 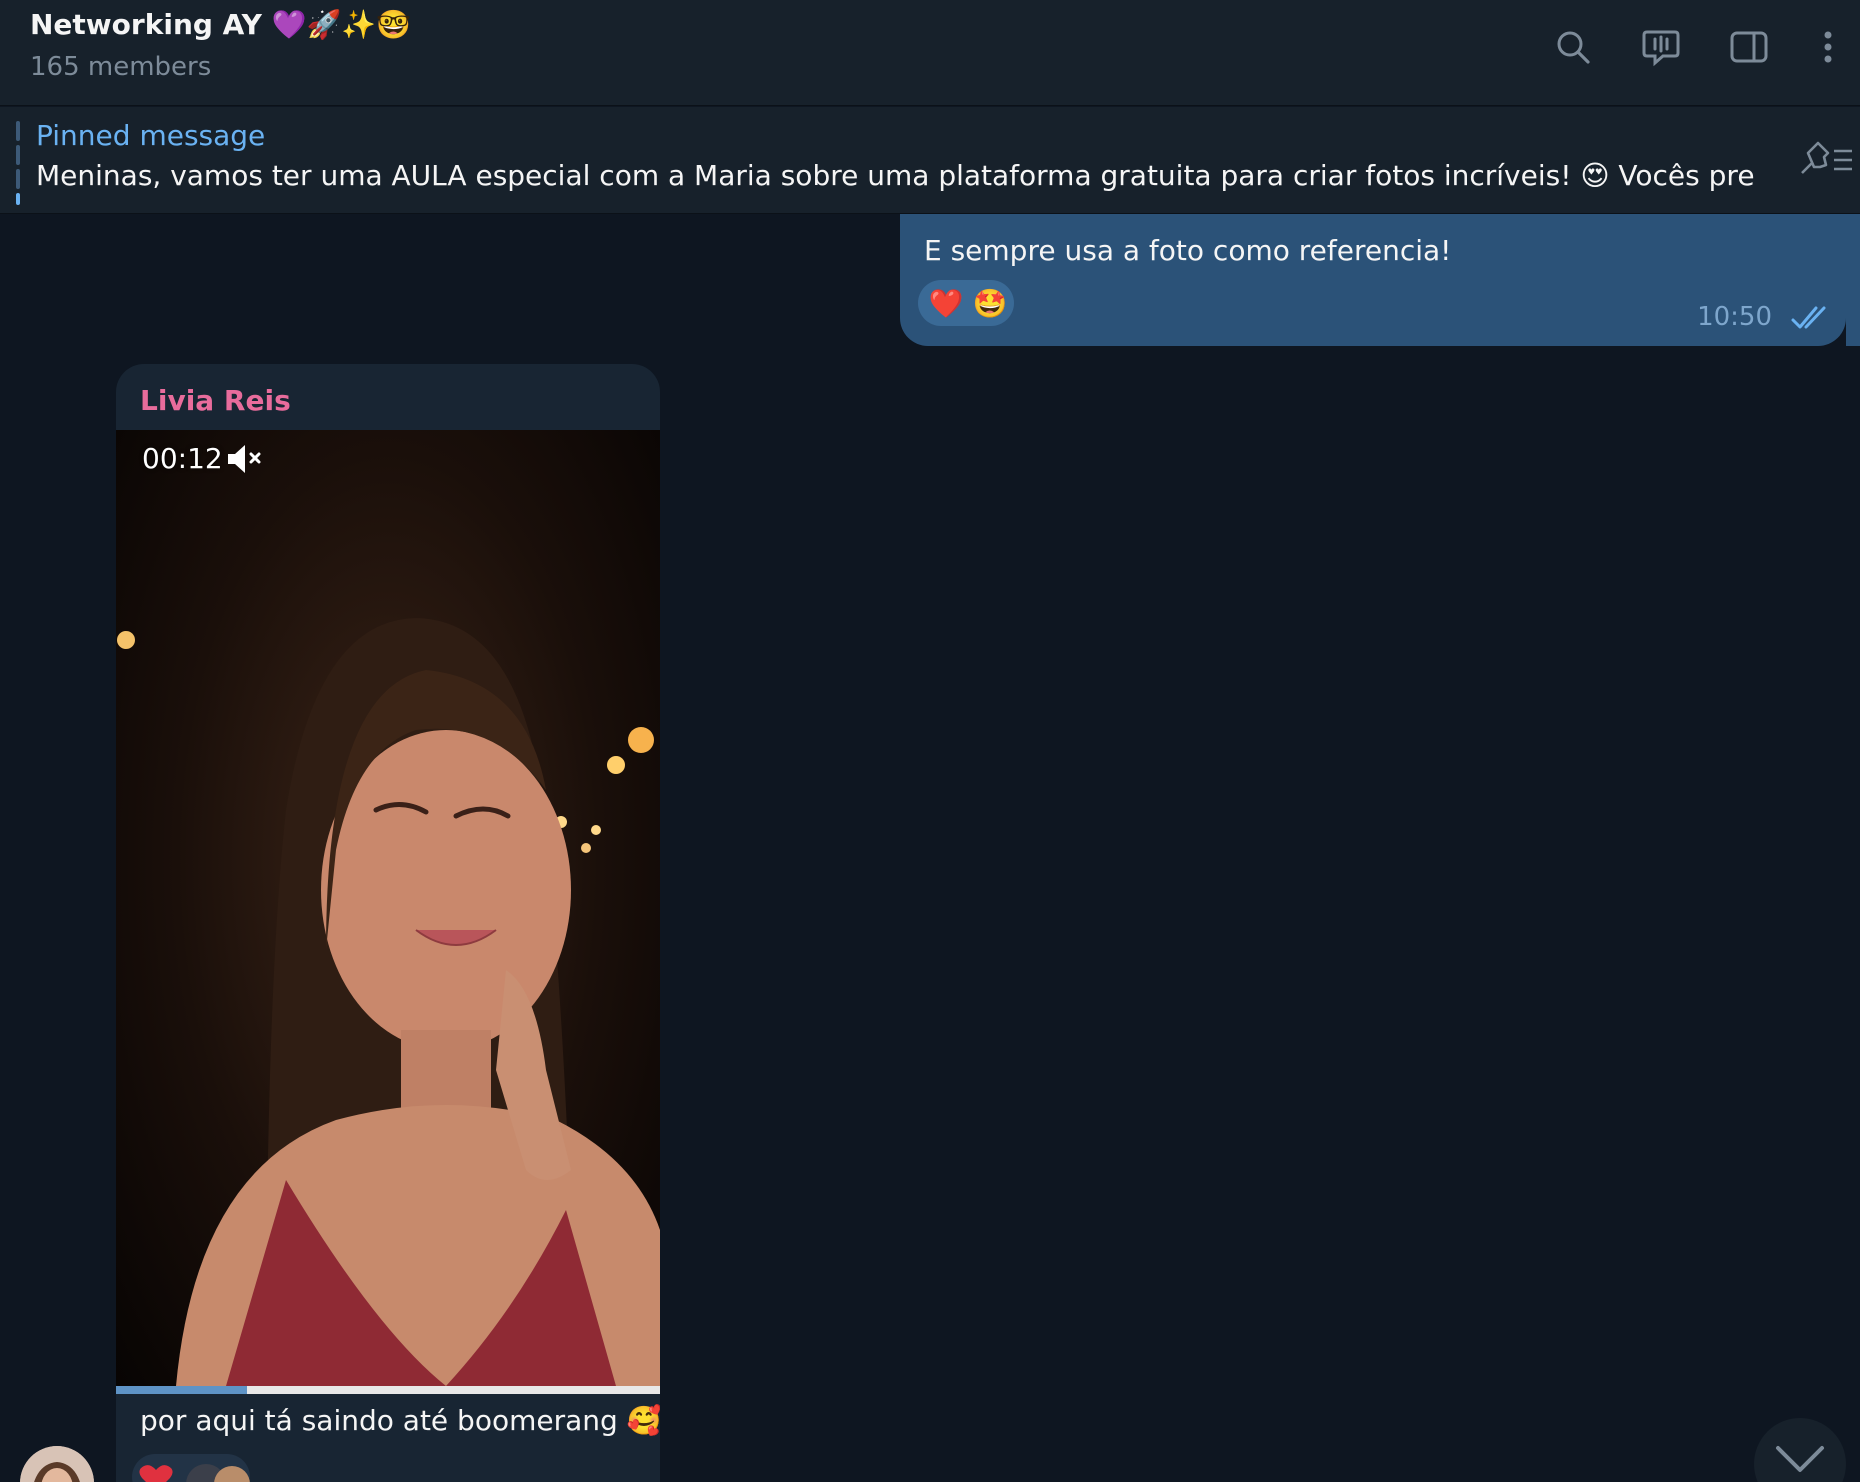 I want to click on reactions-bar: ❤️ 🤩, so click(x=966, y=303).